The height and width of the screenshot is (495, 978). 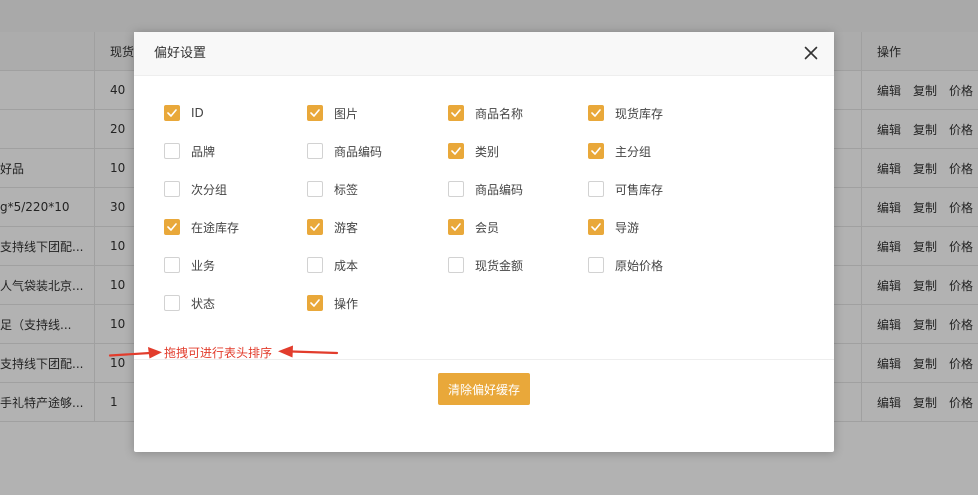 What do you see at coordinates (346, 189) in the screenshot?
I see `column-option-label: 标签` at bounding box center [346, 189].